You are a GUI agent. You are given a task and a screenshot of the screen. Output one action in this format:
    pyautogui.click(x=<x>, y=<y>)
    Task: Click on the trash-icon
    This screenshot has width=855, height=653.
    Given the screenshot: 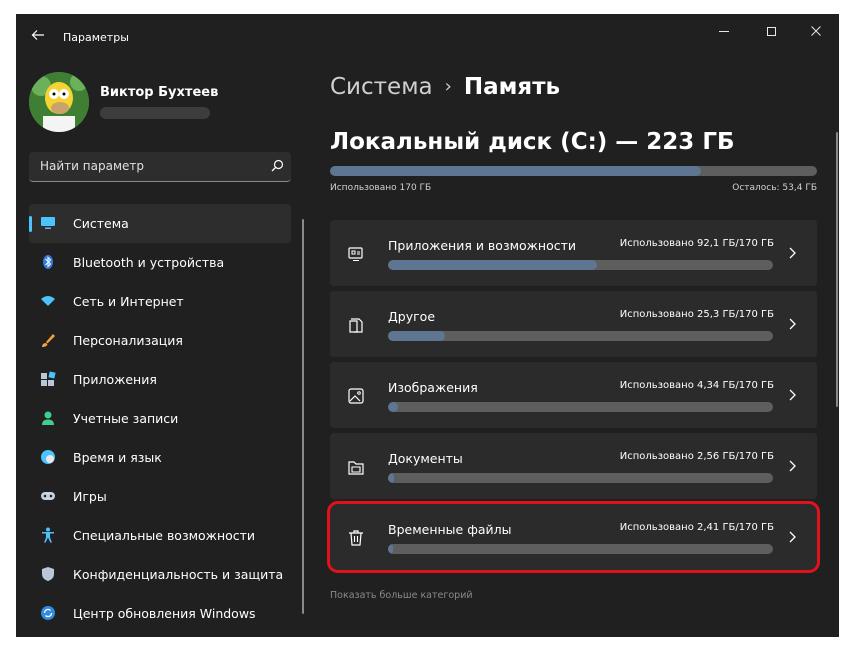 What is the action you would take?
    pyautogui.click(x=356, y=538)
    